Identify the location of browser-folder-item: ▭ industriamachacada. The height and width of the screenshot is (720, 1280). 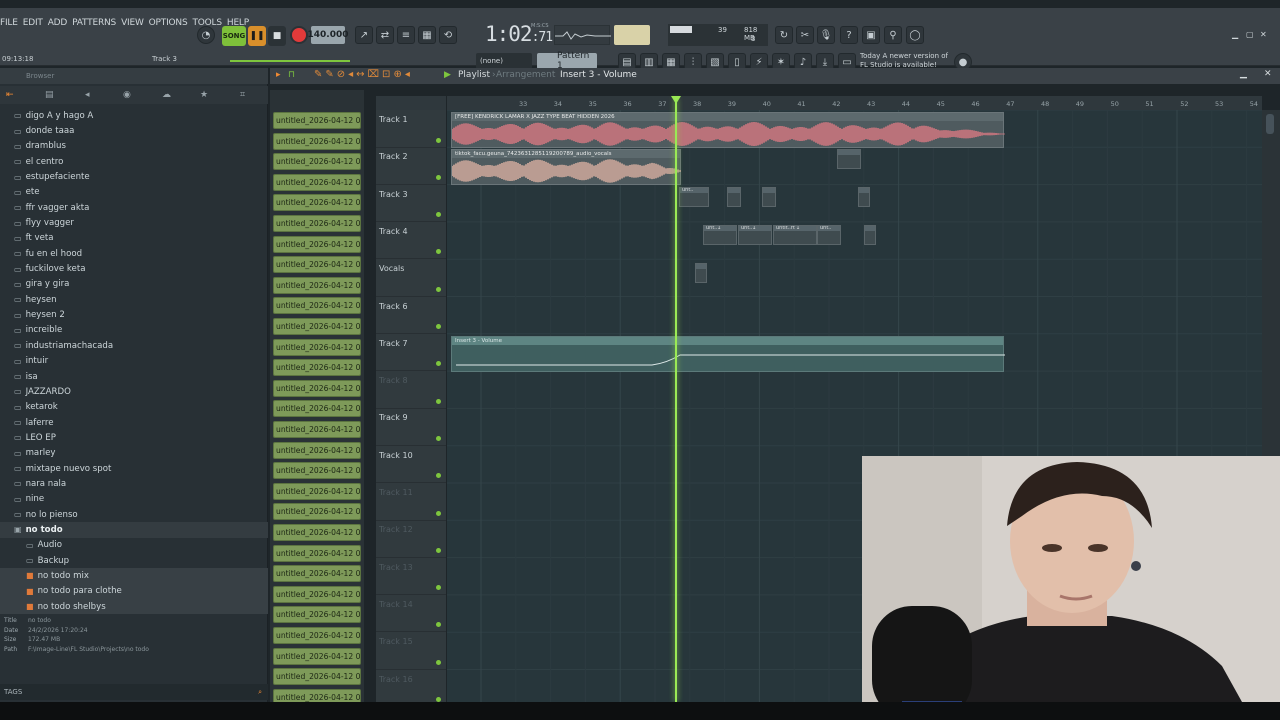
(134, 345).